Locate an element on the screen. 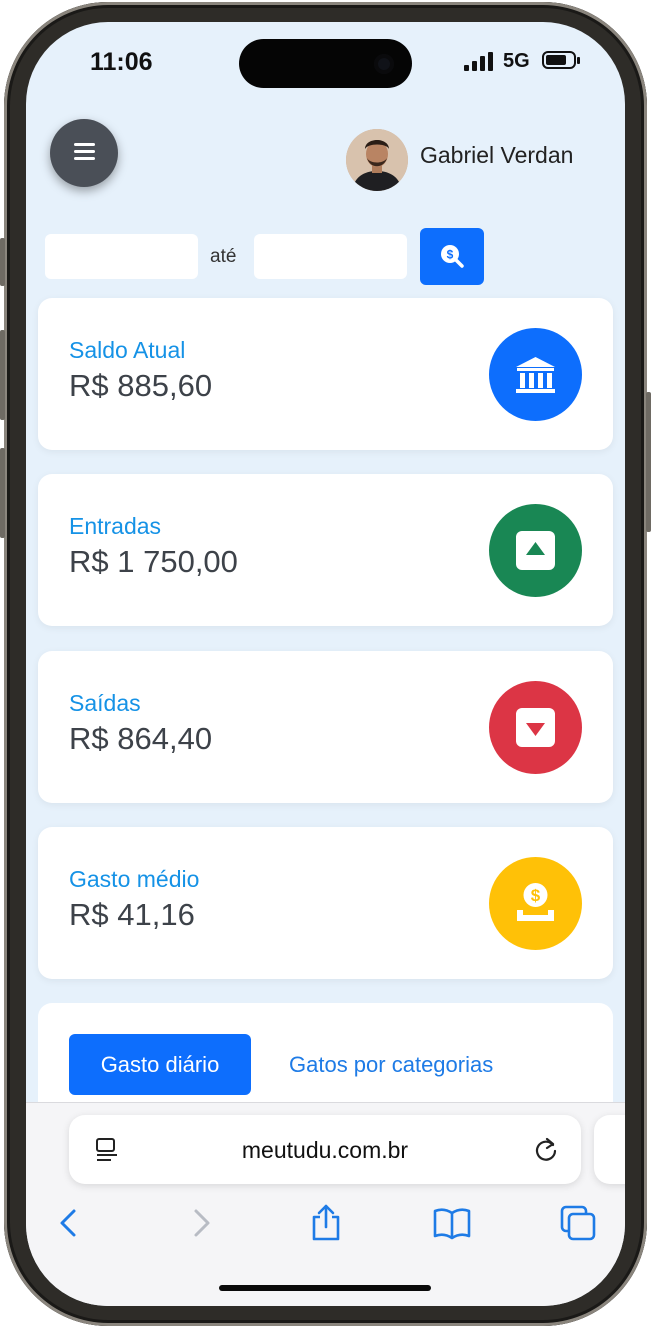 This screenshot has height=1329, width=651. balance-card: Saldo Atual R$ 885,60 is located at coordinates (325, 374).